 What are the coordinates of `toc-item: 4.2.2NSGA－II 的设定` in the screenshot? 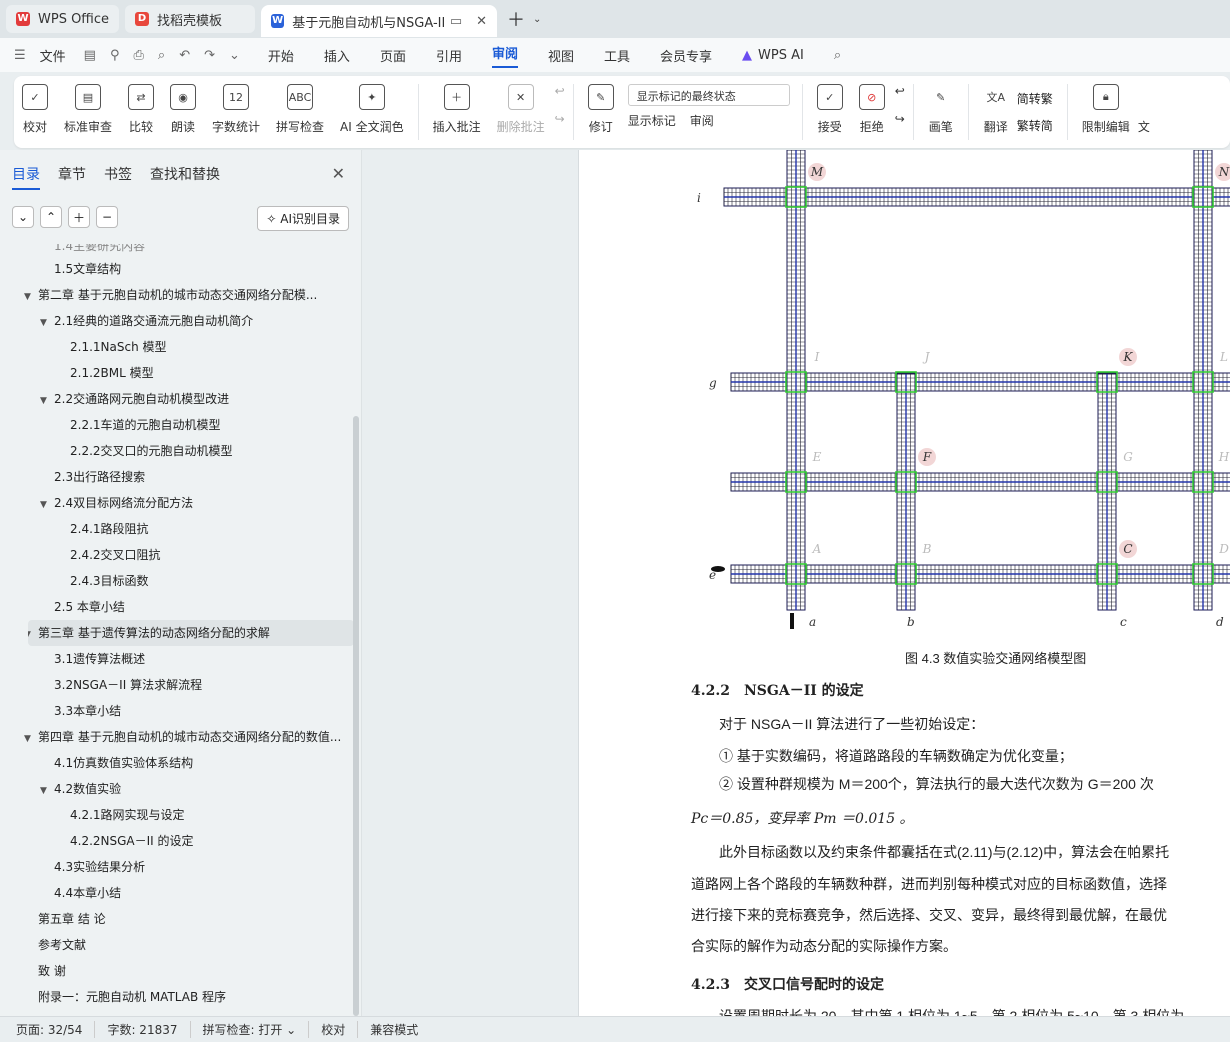 It's located at (177, 841).